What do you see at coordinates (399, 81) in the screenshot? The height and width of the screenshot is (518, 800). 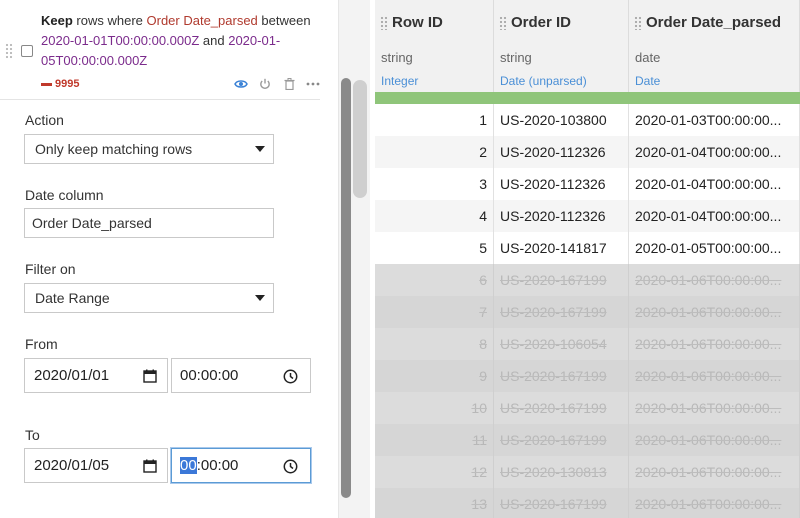 I see `column-meaning-link: Integer` at bounding box center [399, 81].